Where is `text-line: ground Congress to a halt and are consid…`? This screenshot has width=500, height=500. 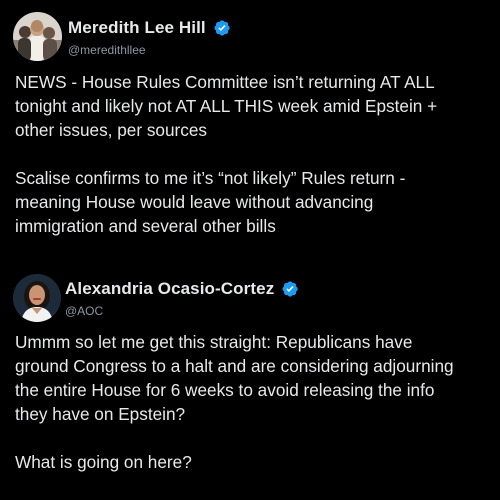
text-line: ground Congress to a halt and are consid… is located at coordinates (234, 366).